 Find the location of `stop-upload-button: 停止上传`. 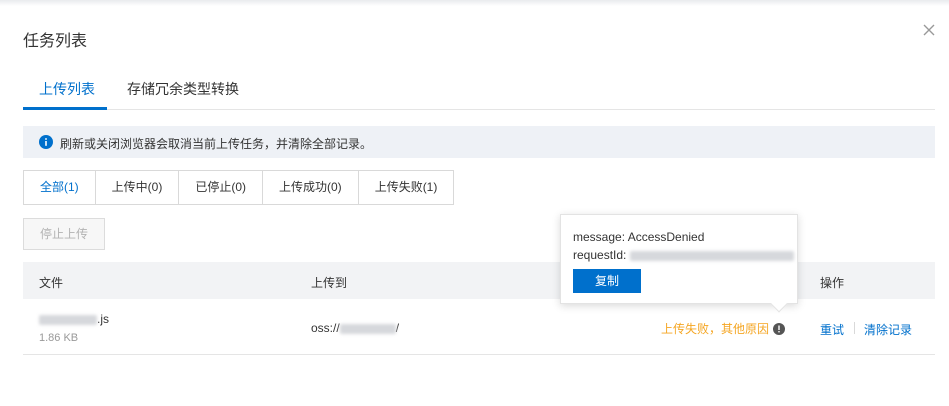

stop-upload-button: 停止上传 is located at coordinates (64, 234).